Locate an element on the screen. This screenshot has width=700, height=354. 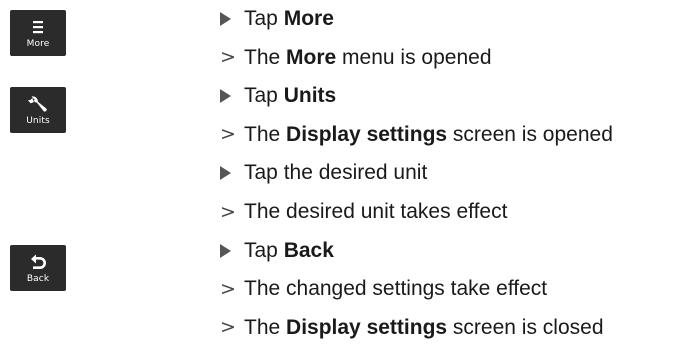
step-text: The More menu is opened is located at coordinates (368, 58).